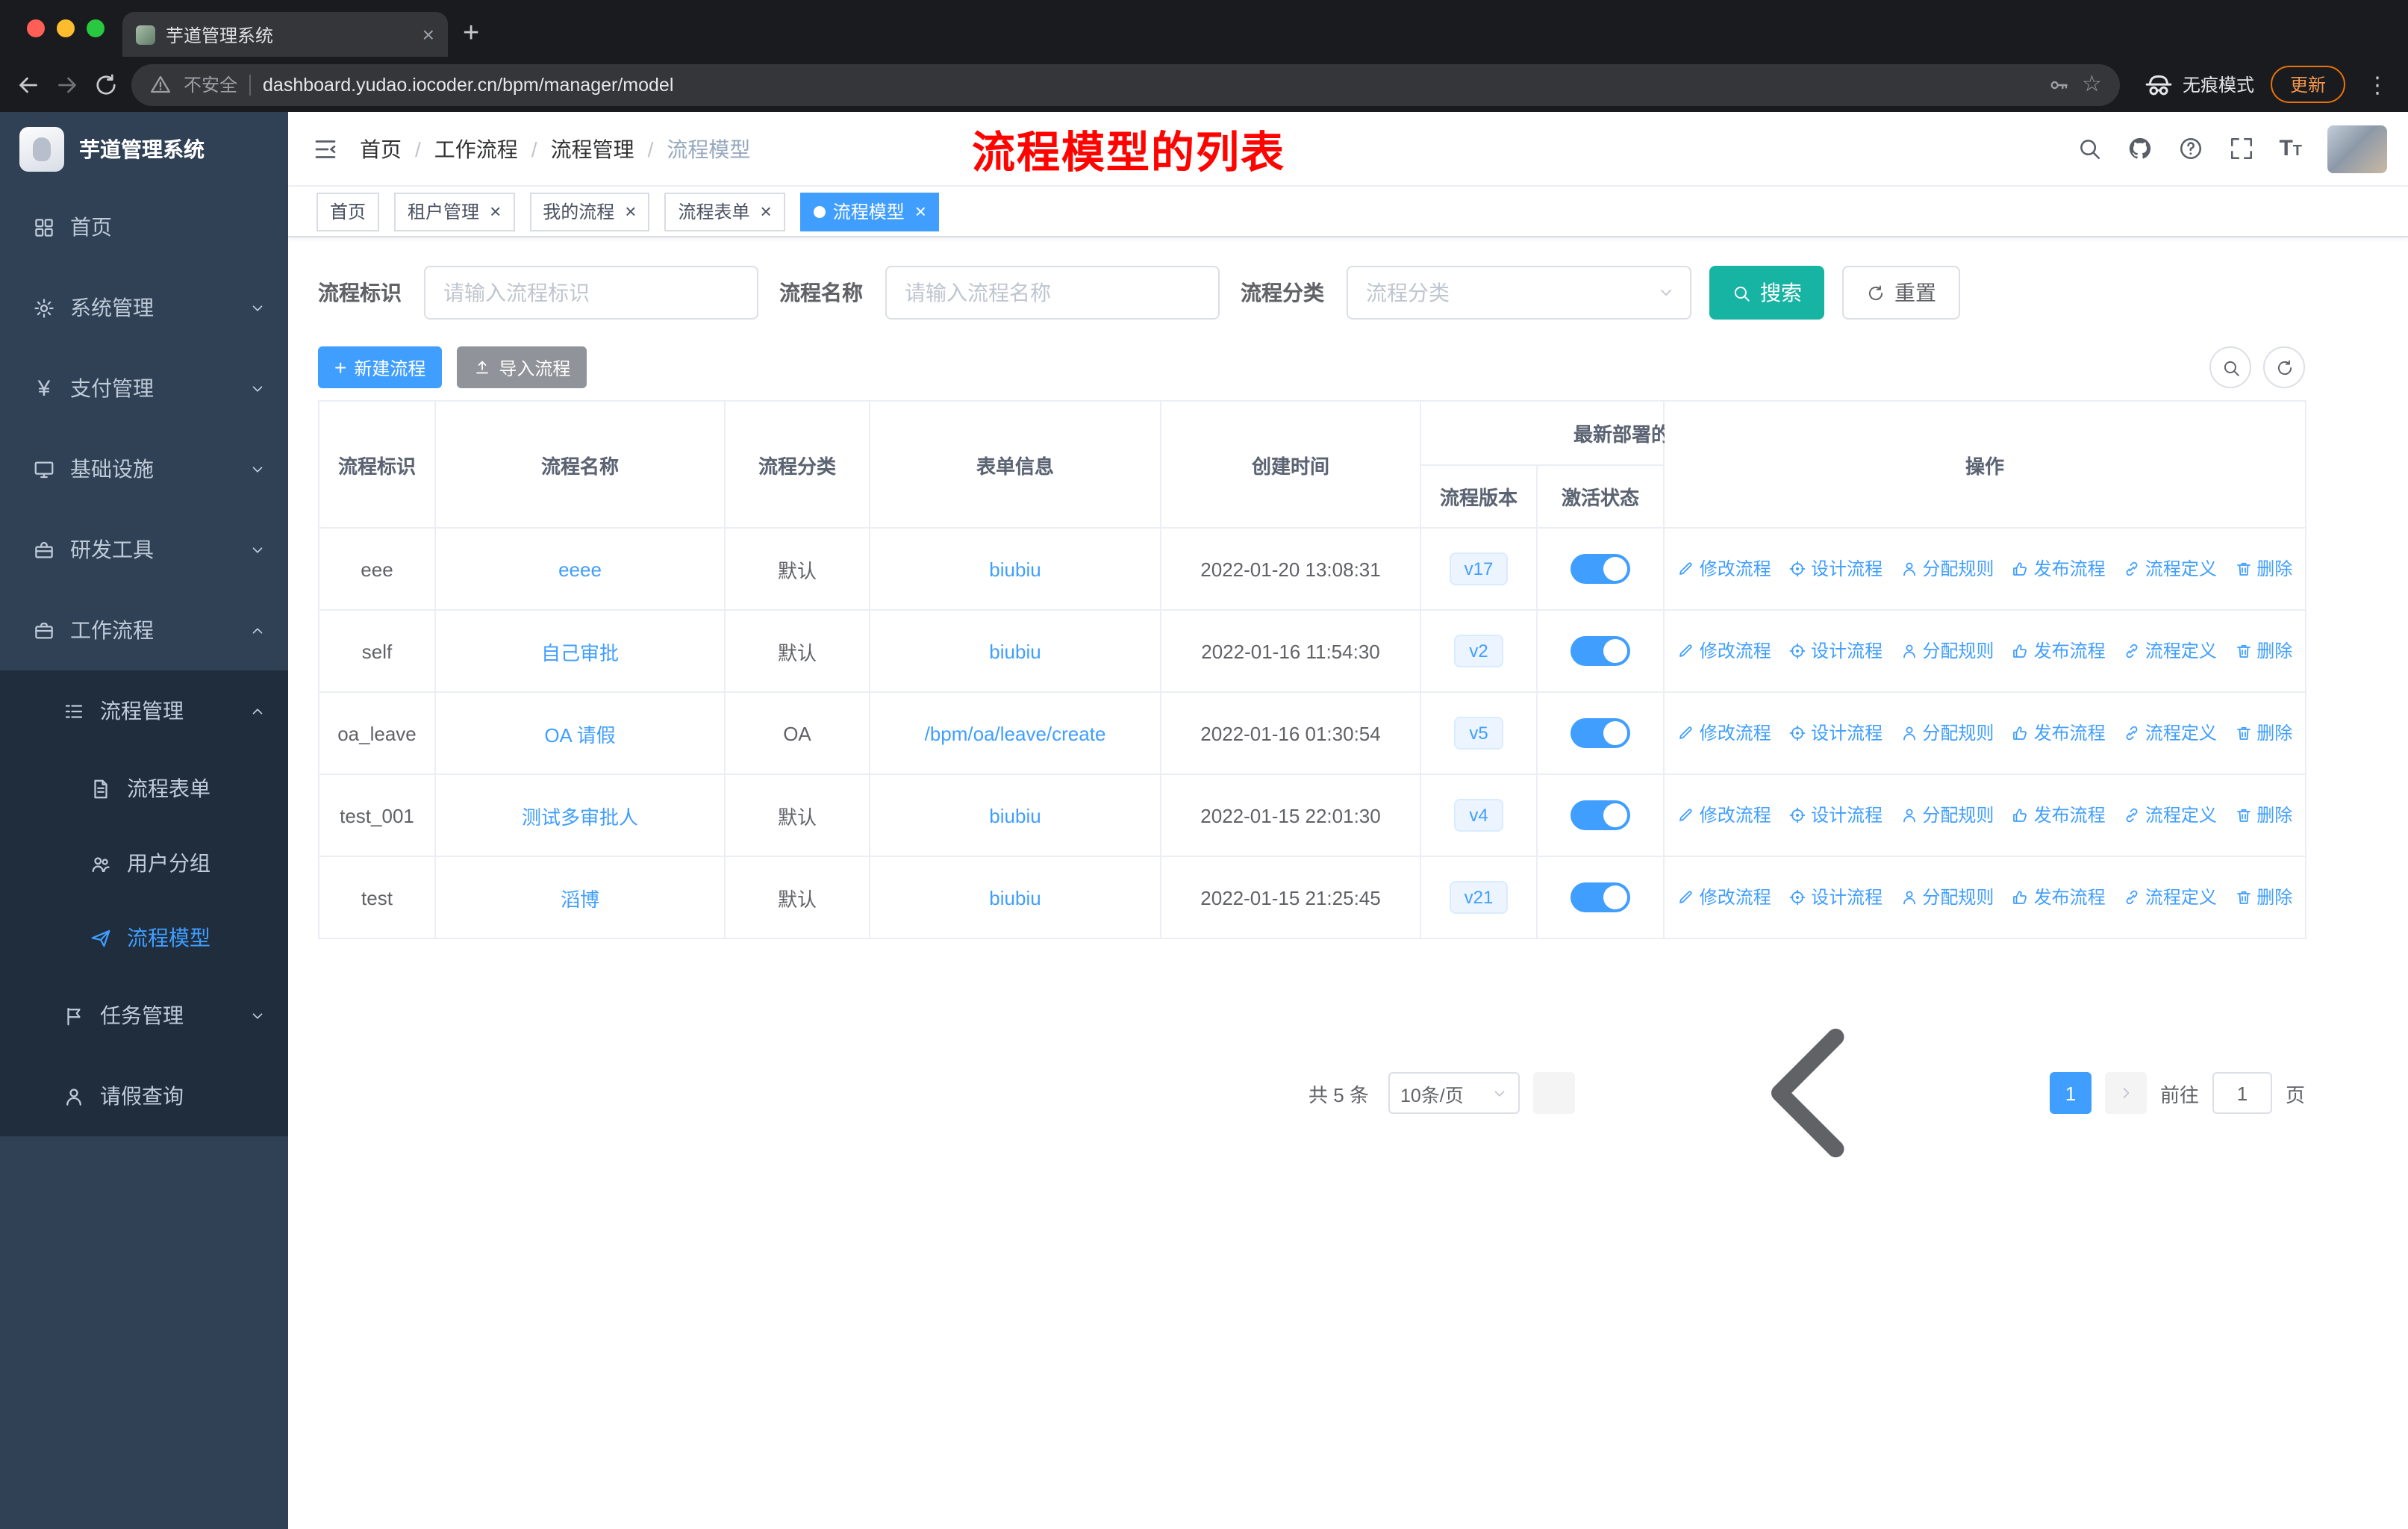 The width and height of the screenshot is (2408, 1529). What do you see at coordinates (2125, 1093) in the screenshot?
I see `next-page-button` at bounding box center [2125, 1093].